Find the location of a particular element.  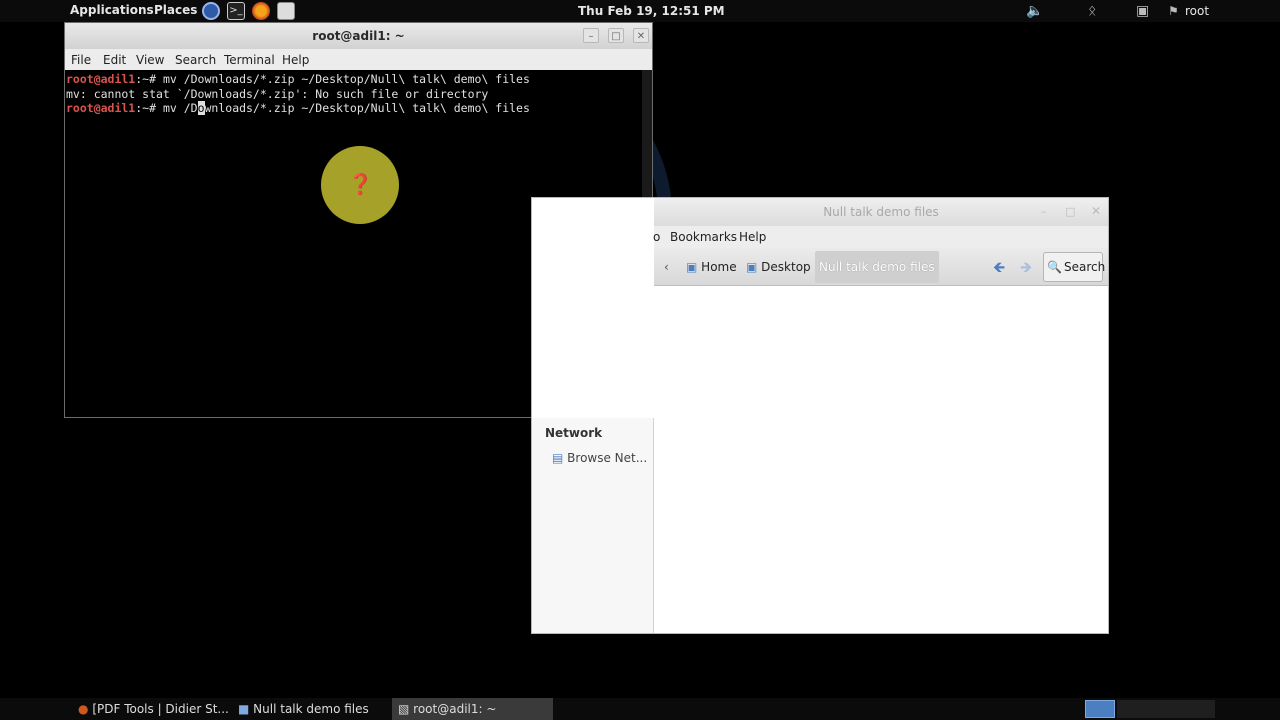

back-arrow-icon: 🡸 is located at coordinates (999, 267).